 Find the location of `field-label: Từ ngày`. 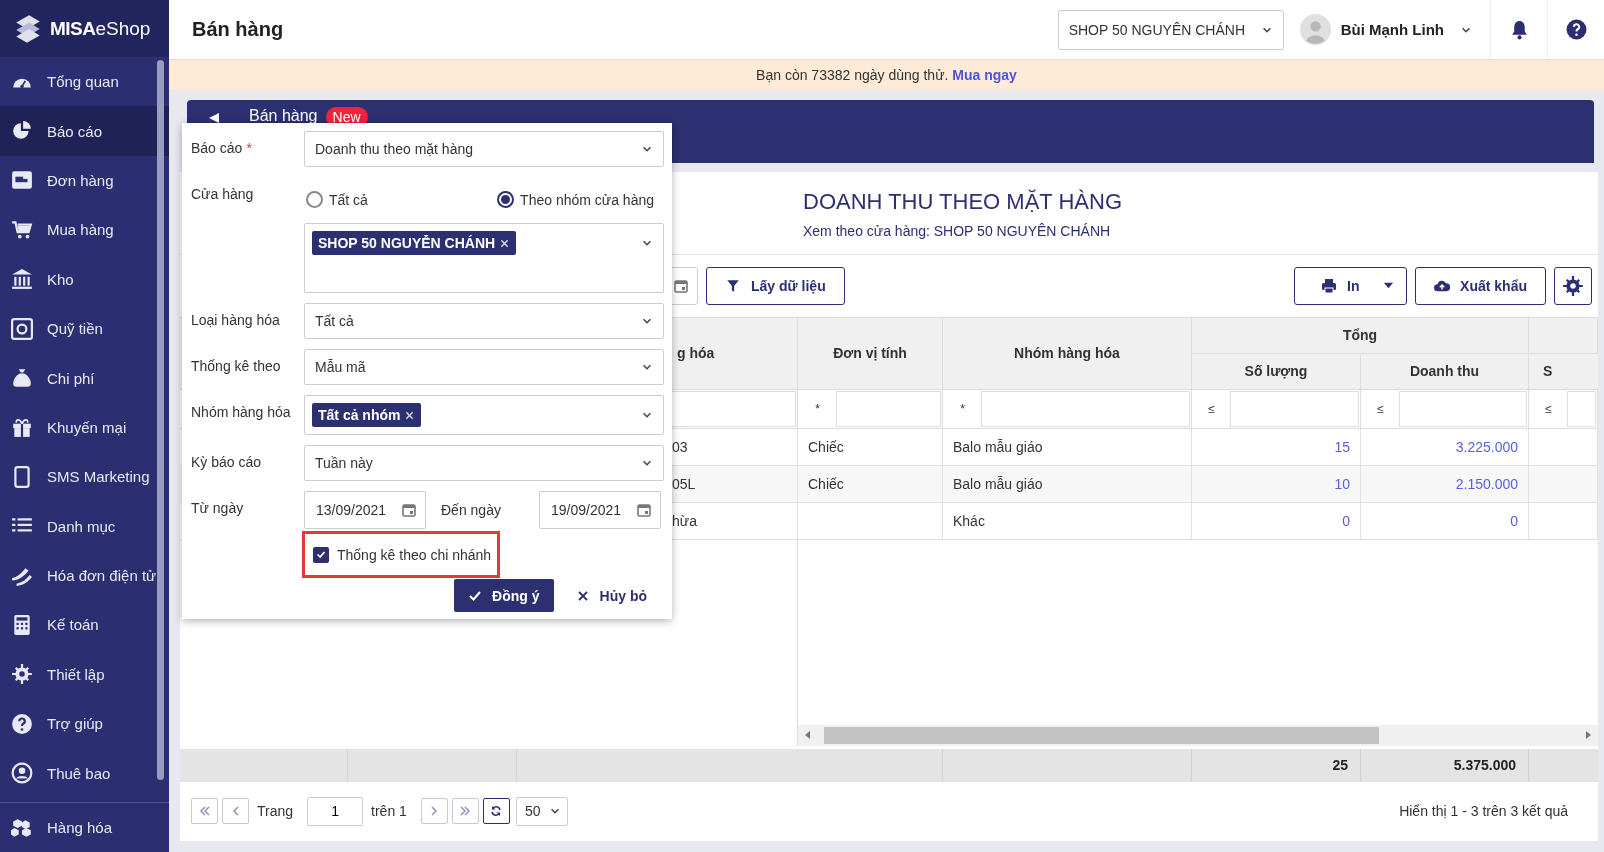

field-label: Từ ngày is located at coordinates (218, 508).